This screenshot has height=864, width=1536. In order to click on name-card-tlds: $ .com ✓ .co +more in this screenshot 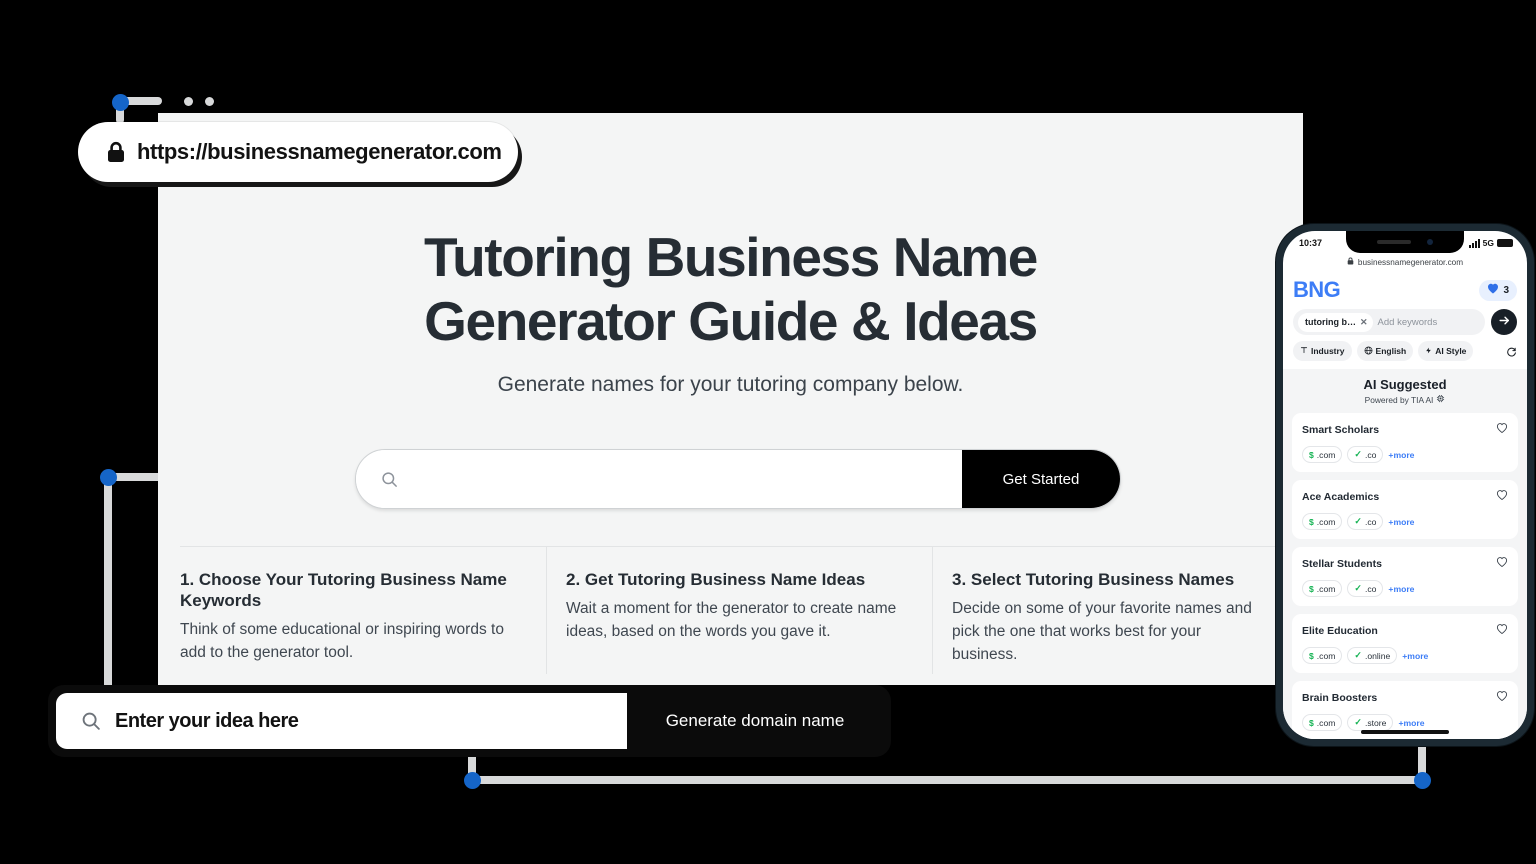, I will do `click(1405, 588)`.